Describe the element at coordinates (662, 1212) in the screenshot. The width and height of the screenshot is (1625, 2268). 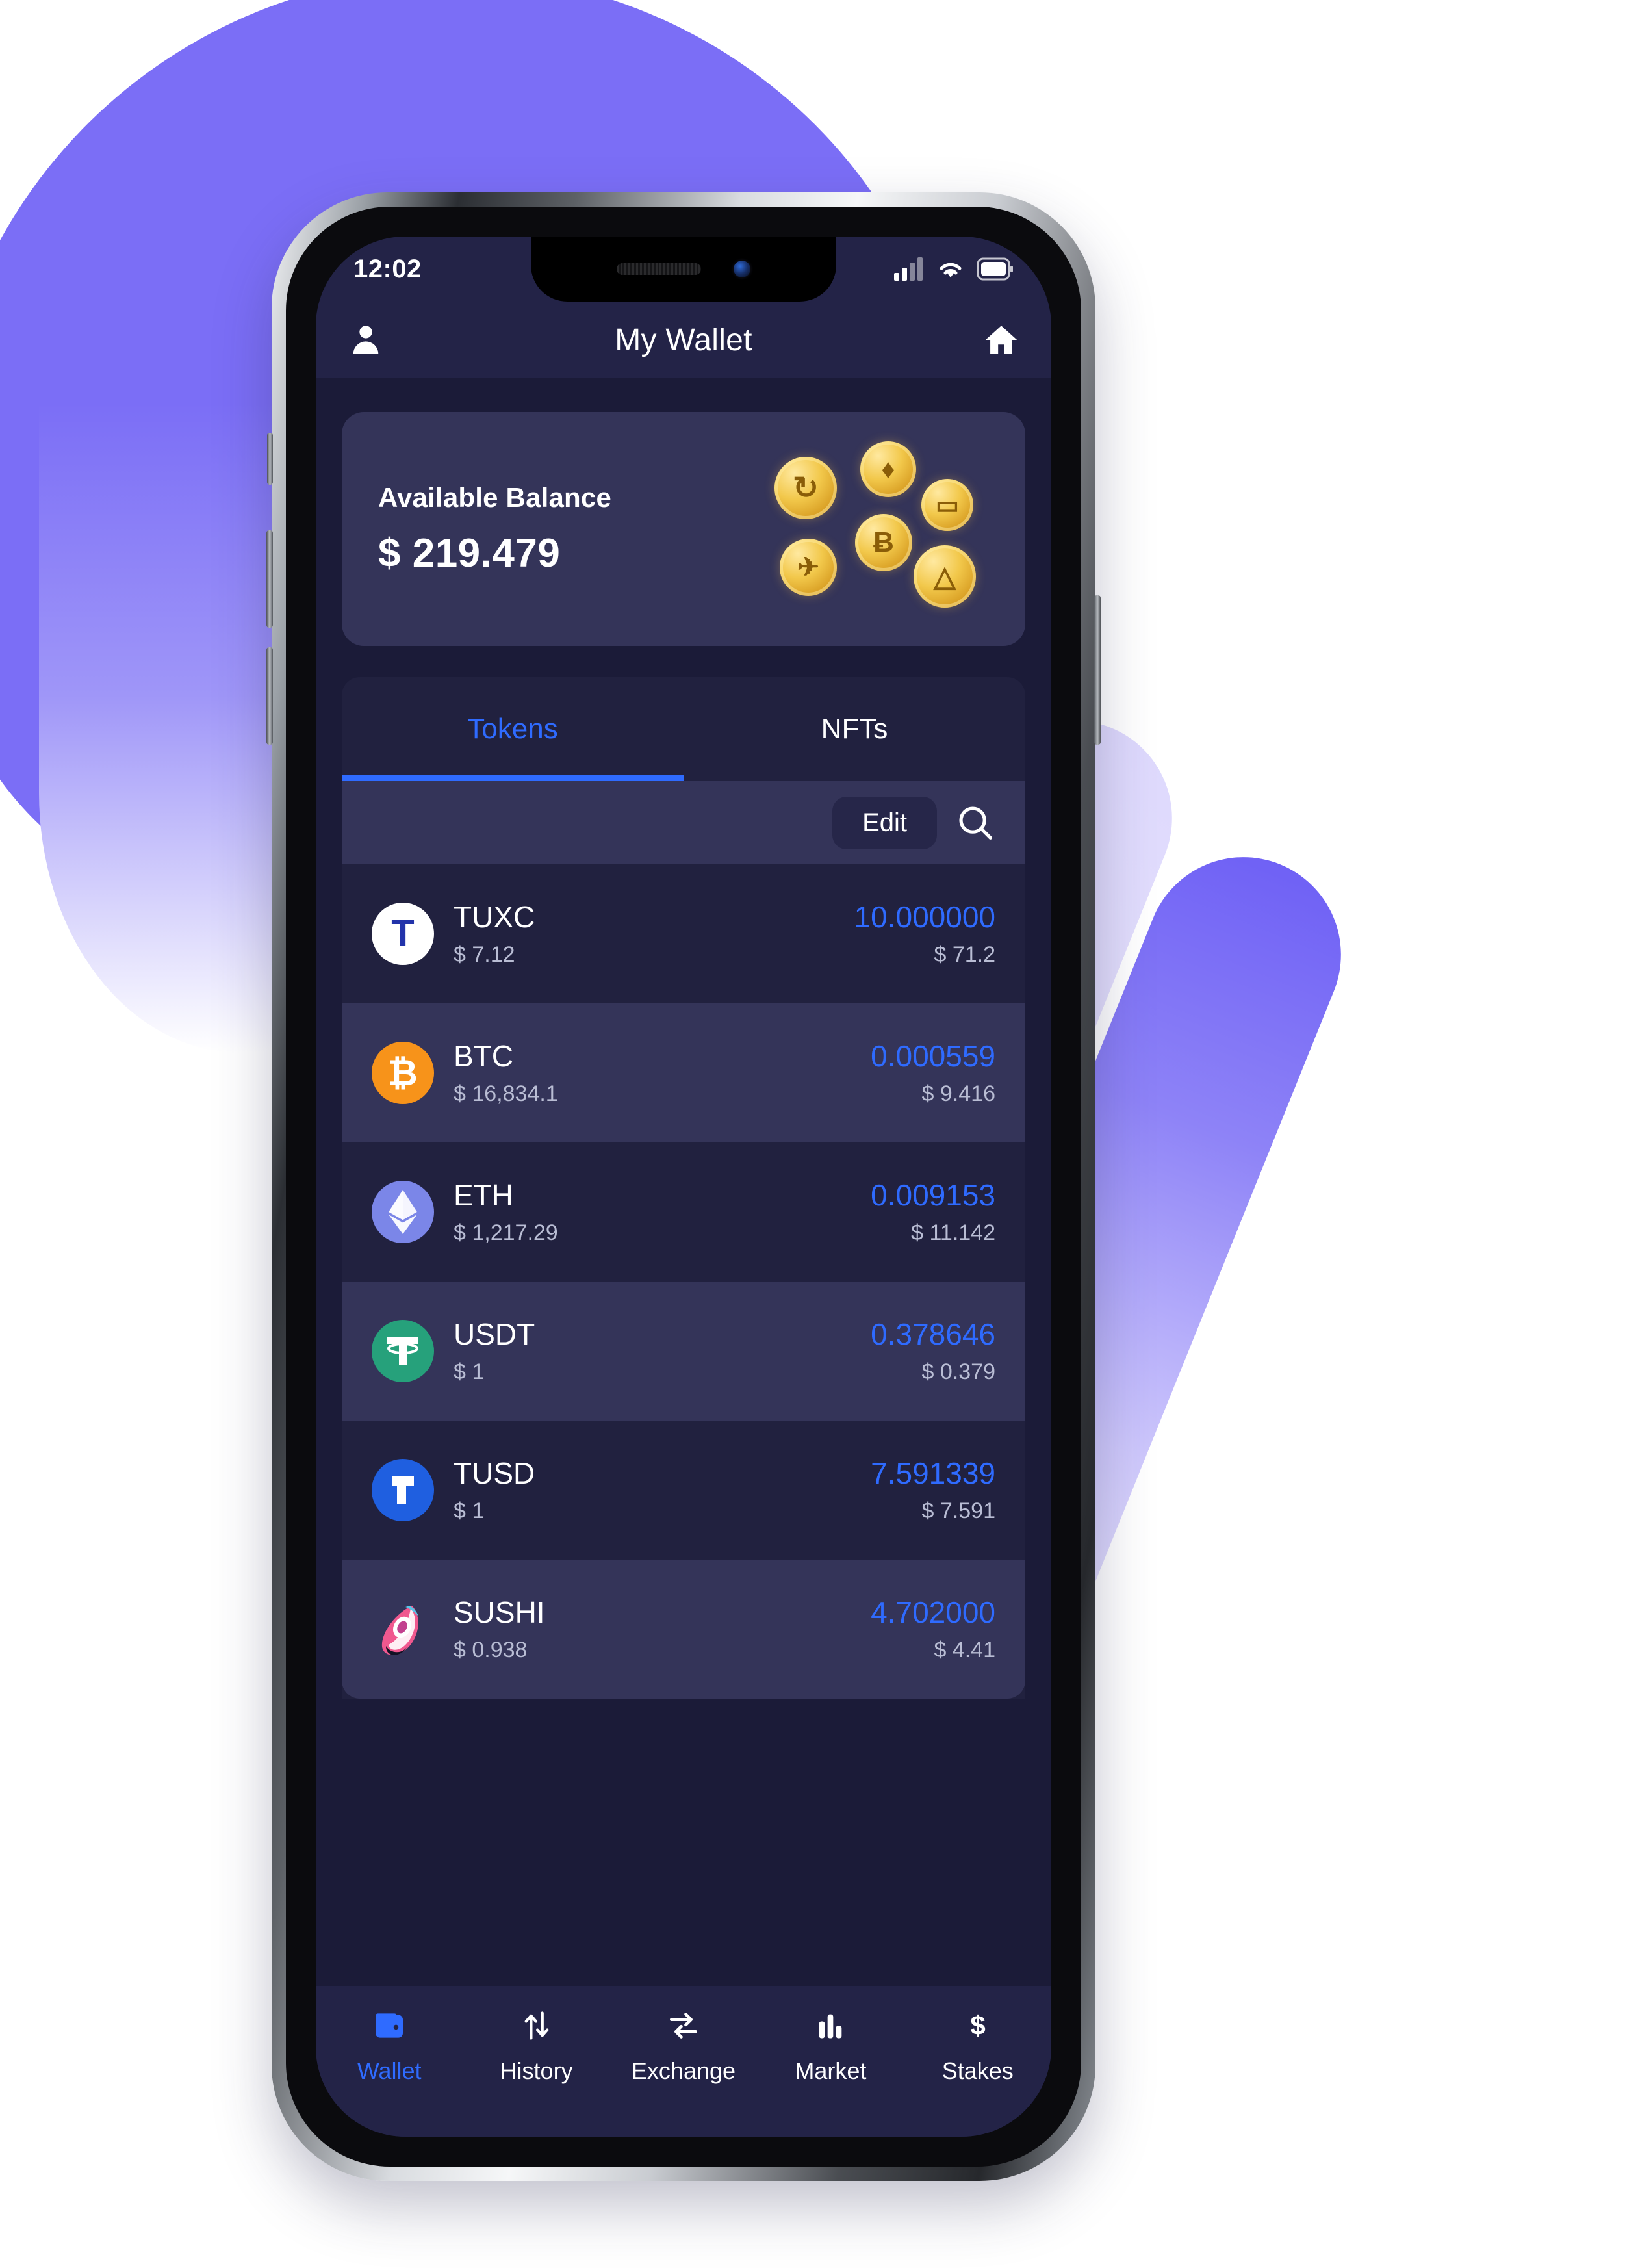
I see `token-identity: ETH $ 1,217.29` at that location.